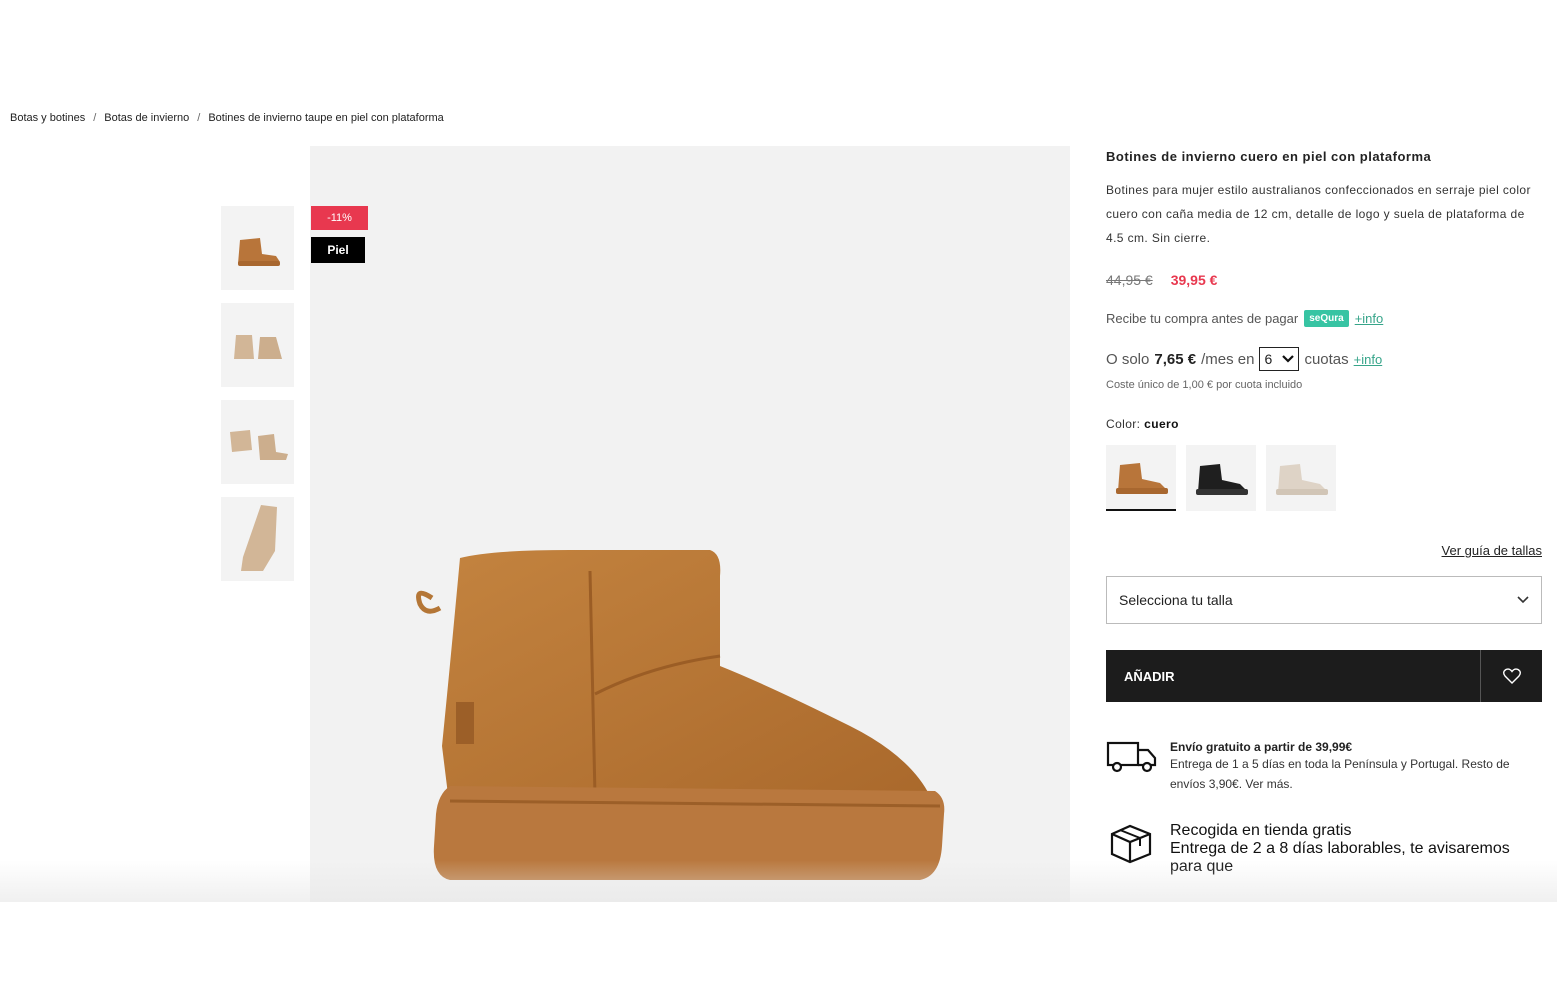 This screenshot has width=1557, height=1000. Describe the element at coordinates (1293, 676) in the screenshot. I see `add-to-cart-button: AÑADIR` at that location.